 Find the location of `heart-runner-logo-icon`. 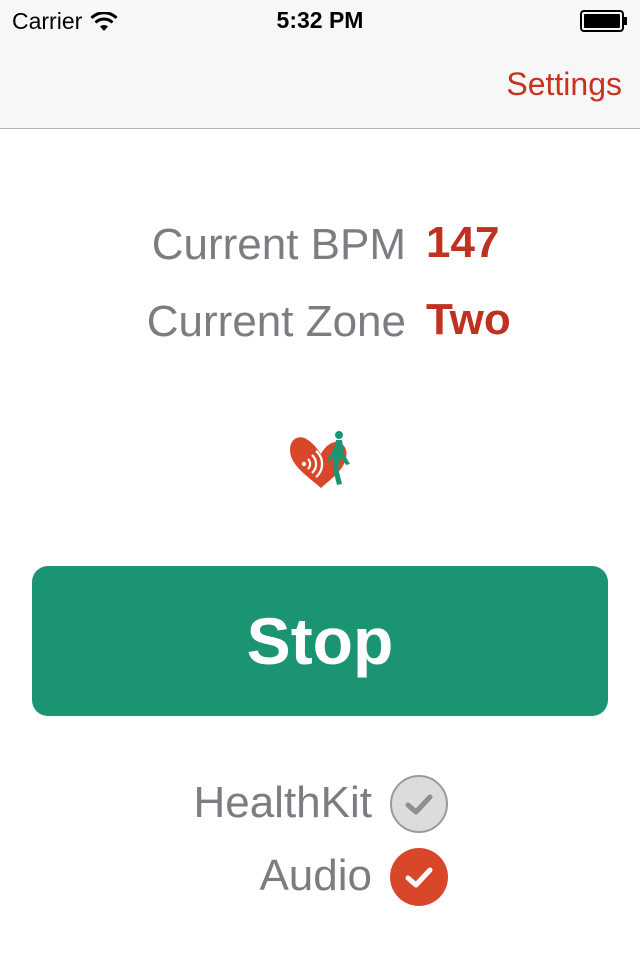

heart-runner-logo-icon is located at coordinates (320, 459).